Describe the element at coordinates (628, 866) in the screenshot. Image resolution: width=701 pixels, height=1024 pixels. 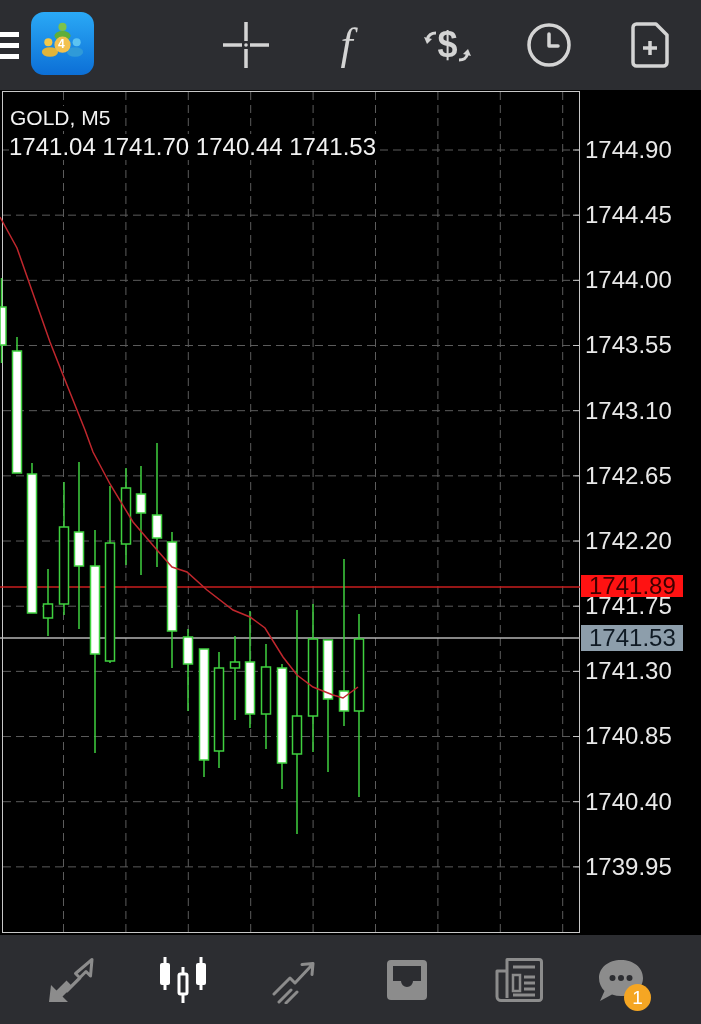
I see `price-axis-label: 1739.95` at that location.